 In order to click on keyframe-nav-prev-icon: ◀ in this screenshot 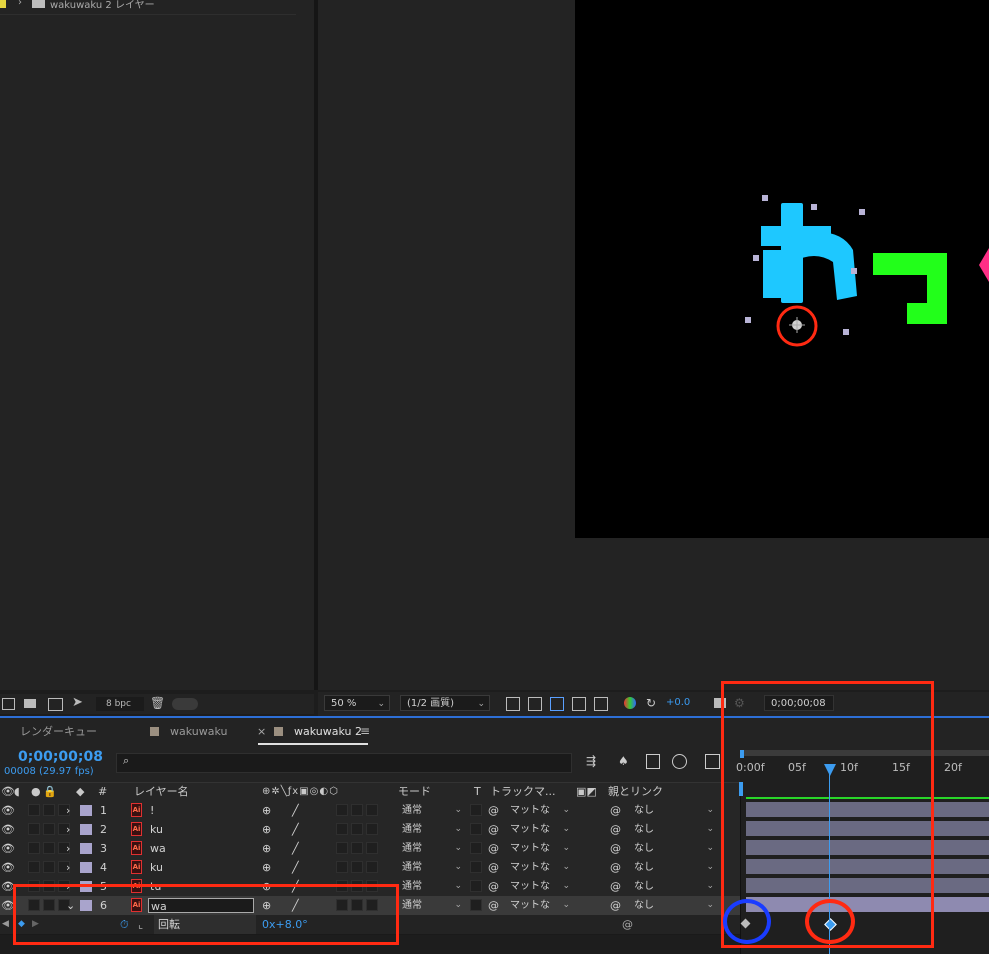, I will do `click(5, 924)`.